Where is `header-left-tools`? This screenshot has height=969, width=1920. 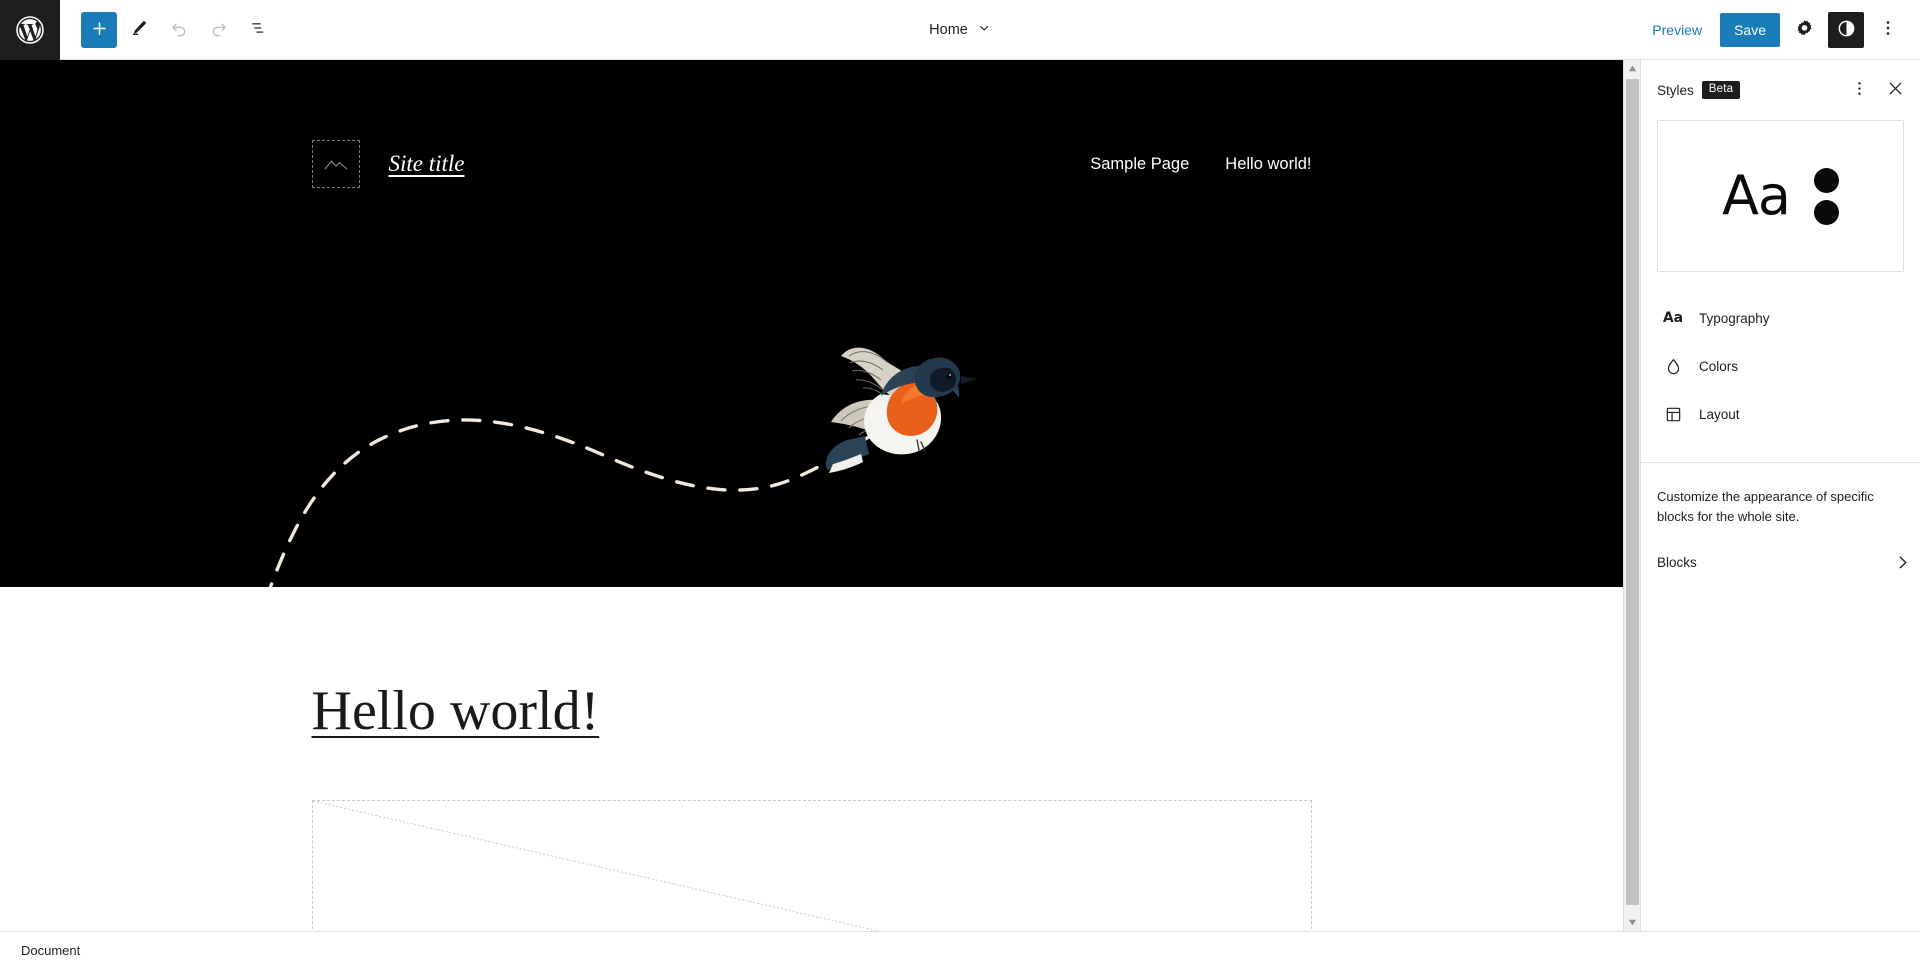 header-left-tools is located at coordinates (168, 29).